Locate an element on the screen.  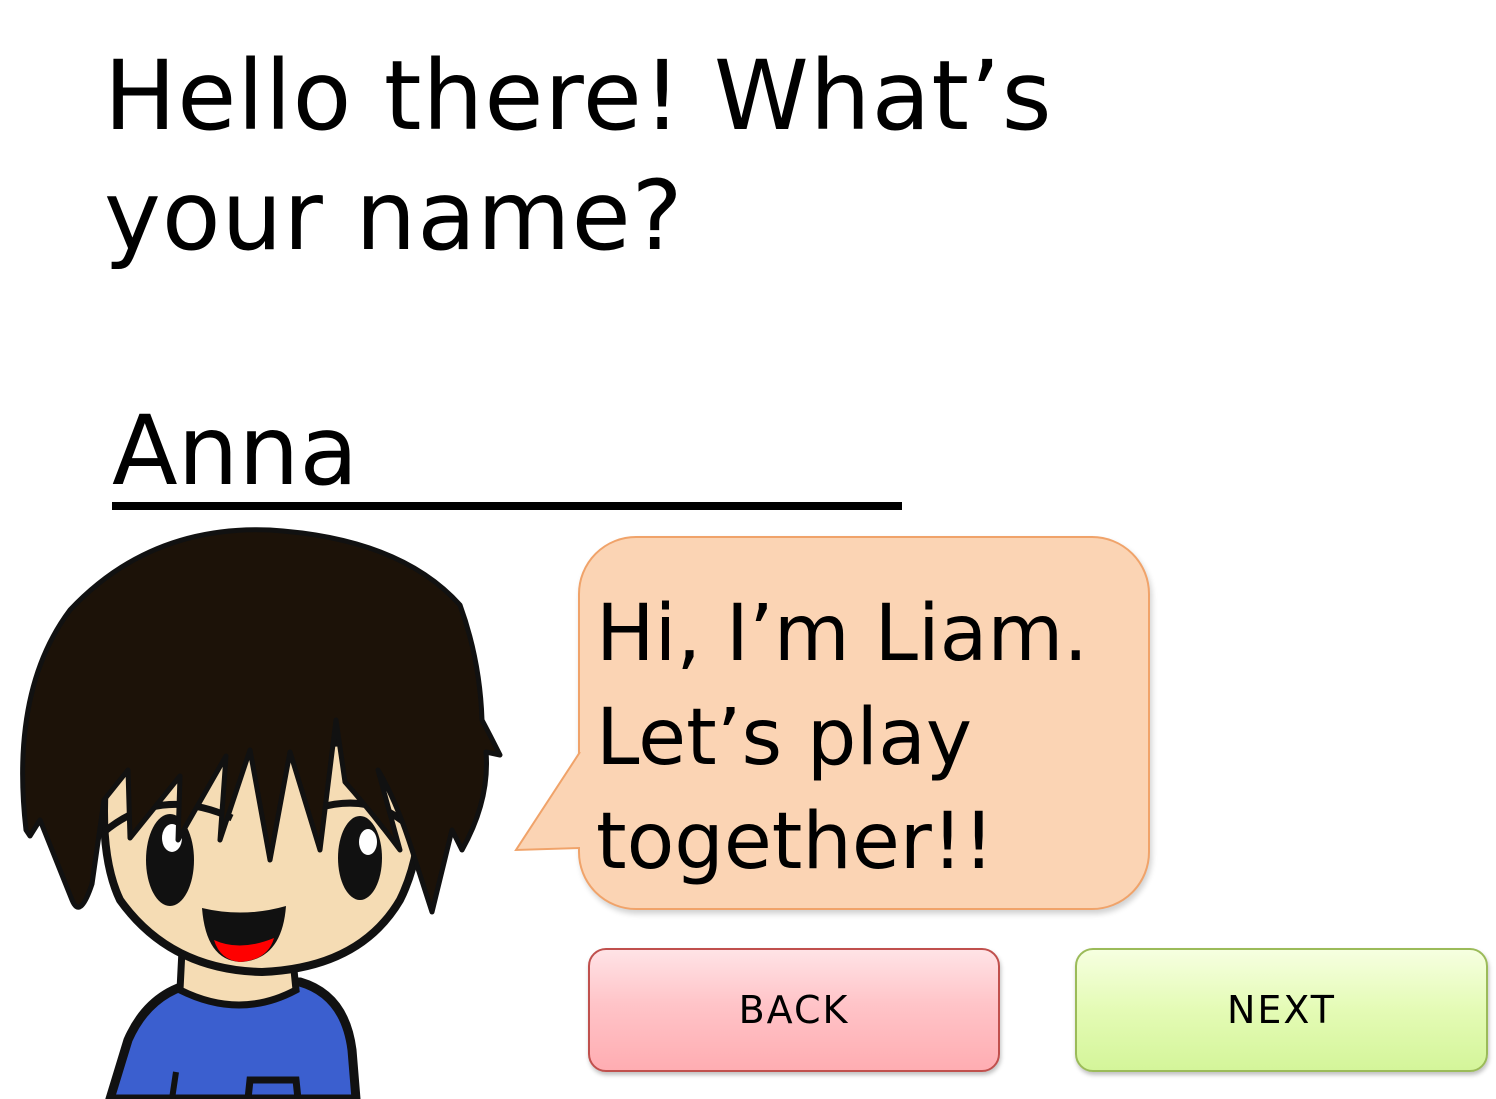
speech-line-2: Let’s play is located at coordinates (784, 738).